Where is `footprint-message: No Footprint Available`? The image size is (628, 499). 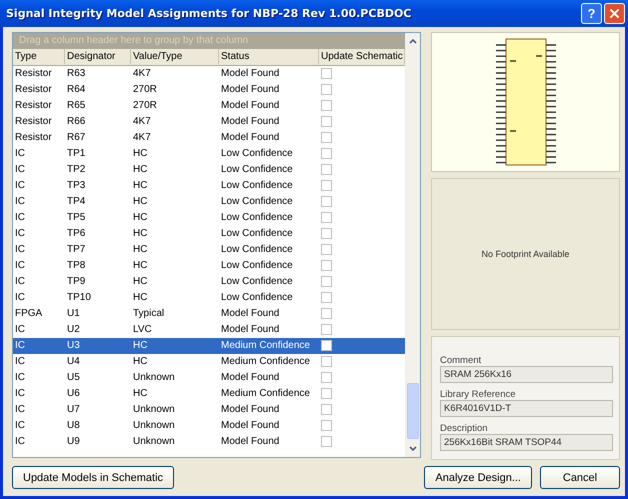
footprint-message: No Footprint Available is located at coordinates (526, 253).